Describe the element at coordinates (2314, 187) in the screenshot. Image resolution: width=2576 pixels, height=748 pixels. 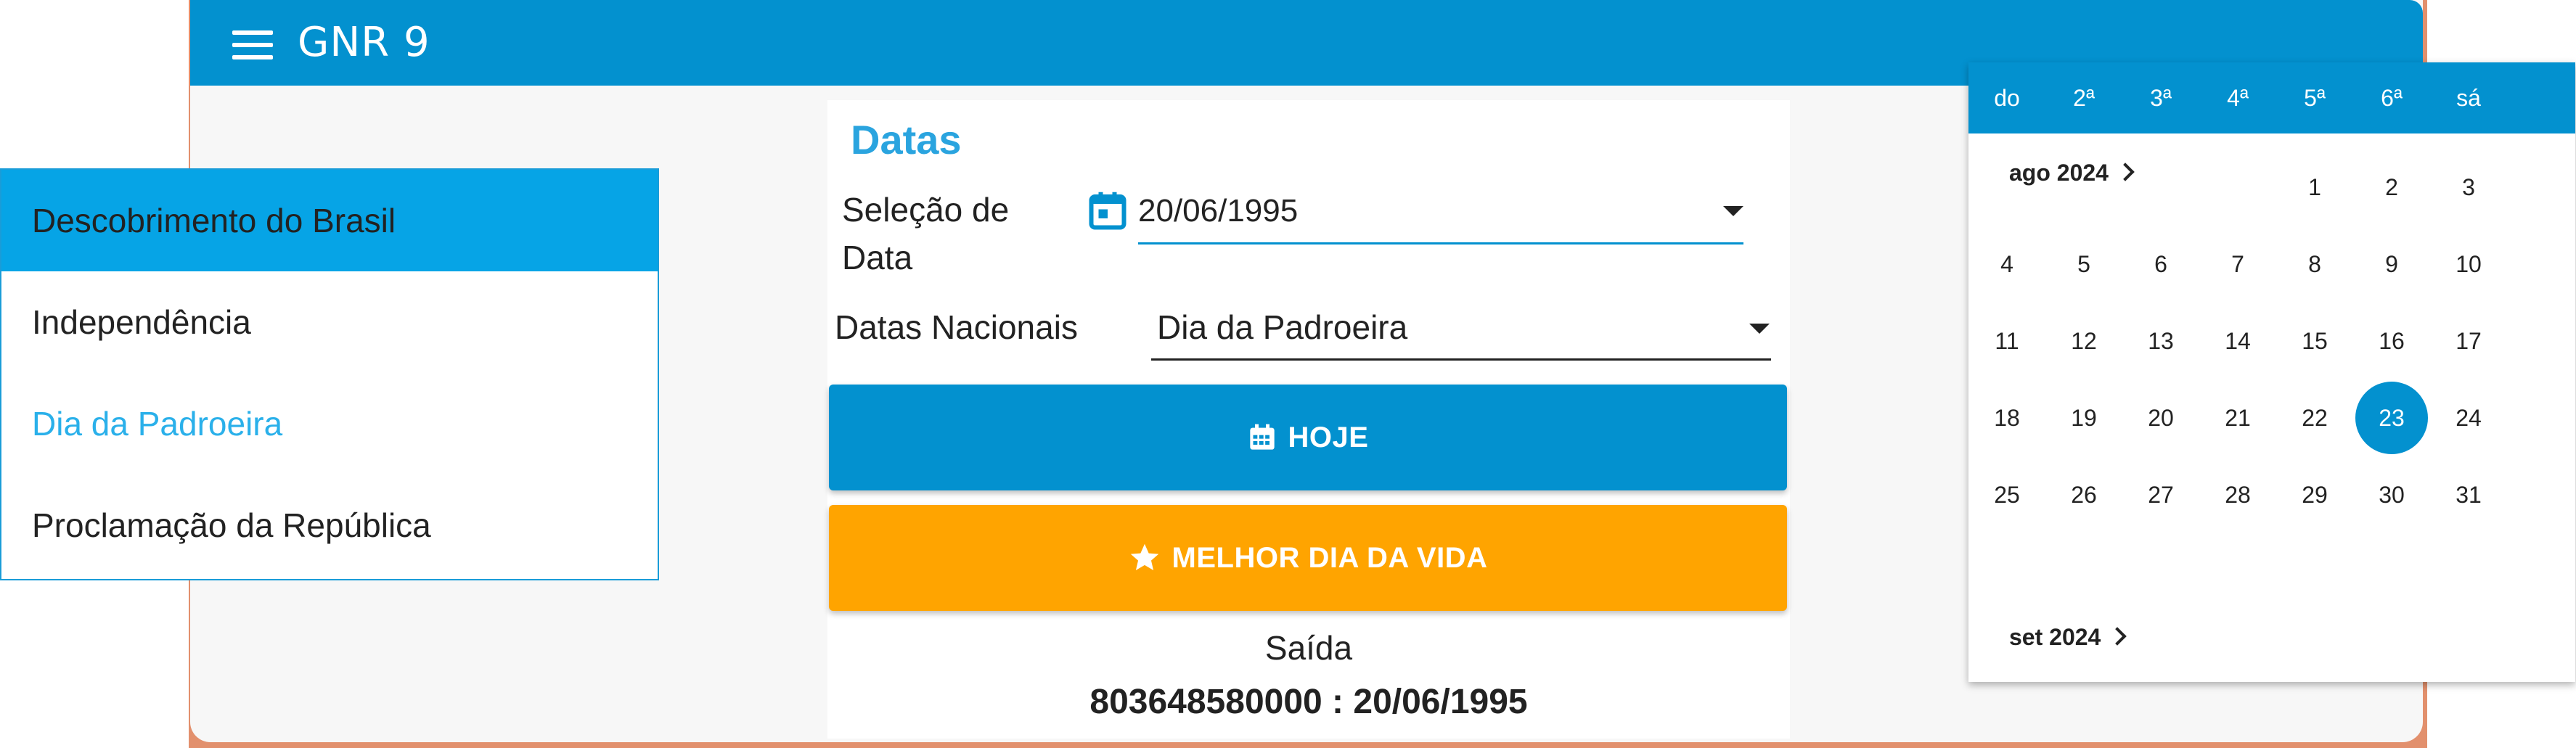
I see `calendar-day: 1` at that location.